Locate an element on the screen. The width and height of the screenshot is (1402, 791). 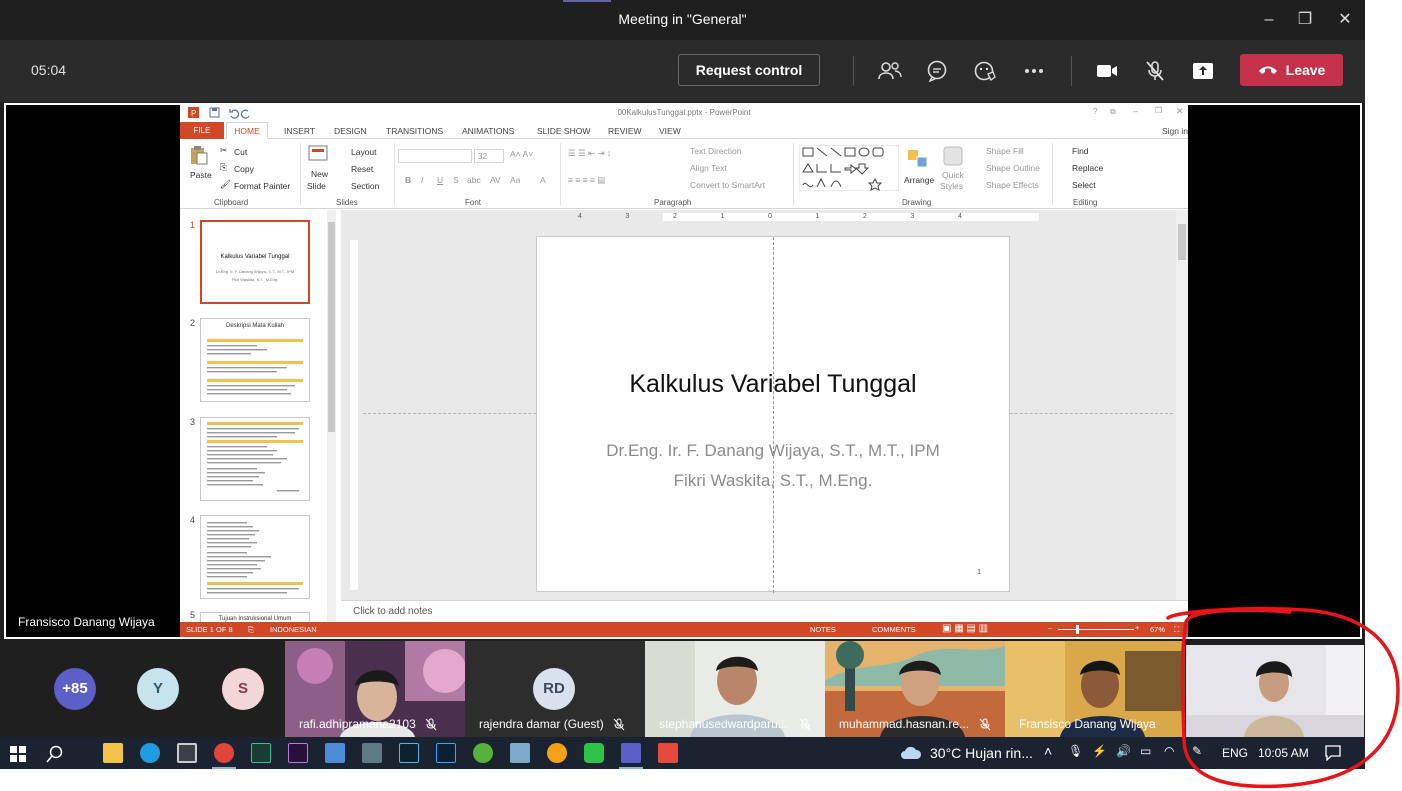
lightroom-icon is located at coordinates (409, 753).